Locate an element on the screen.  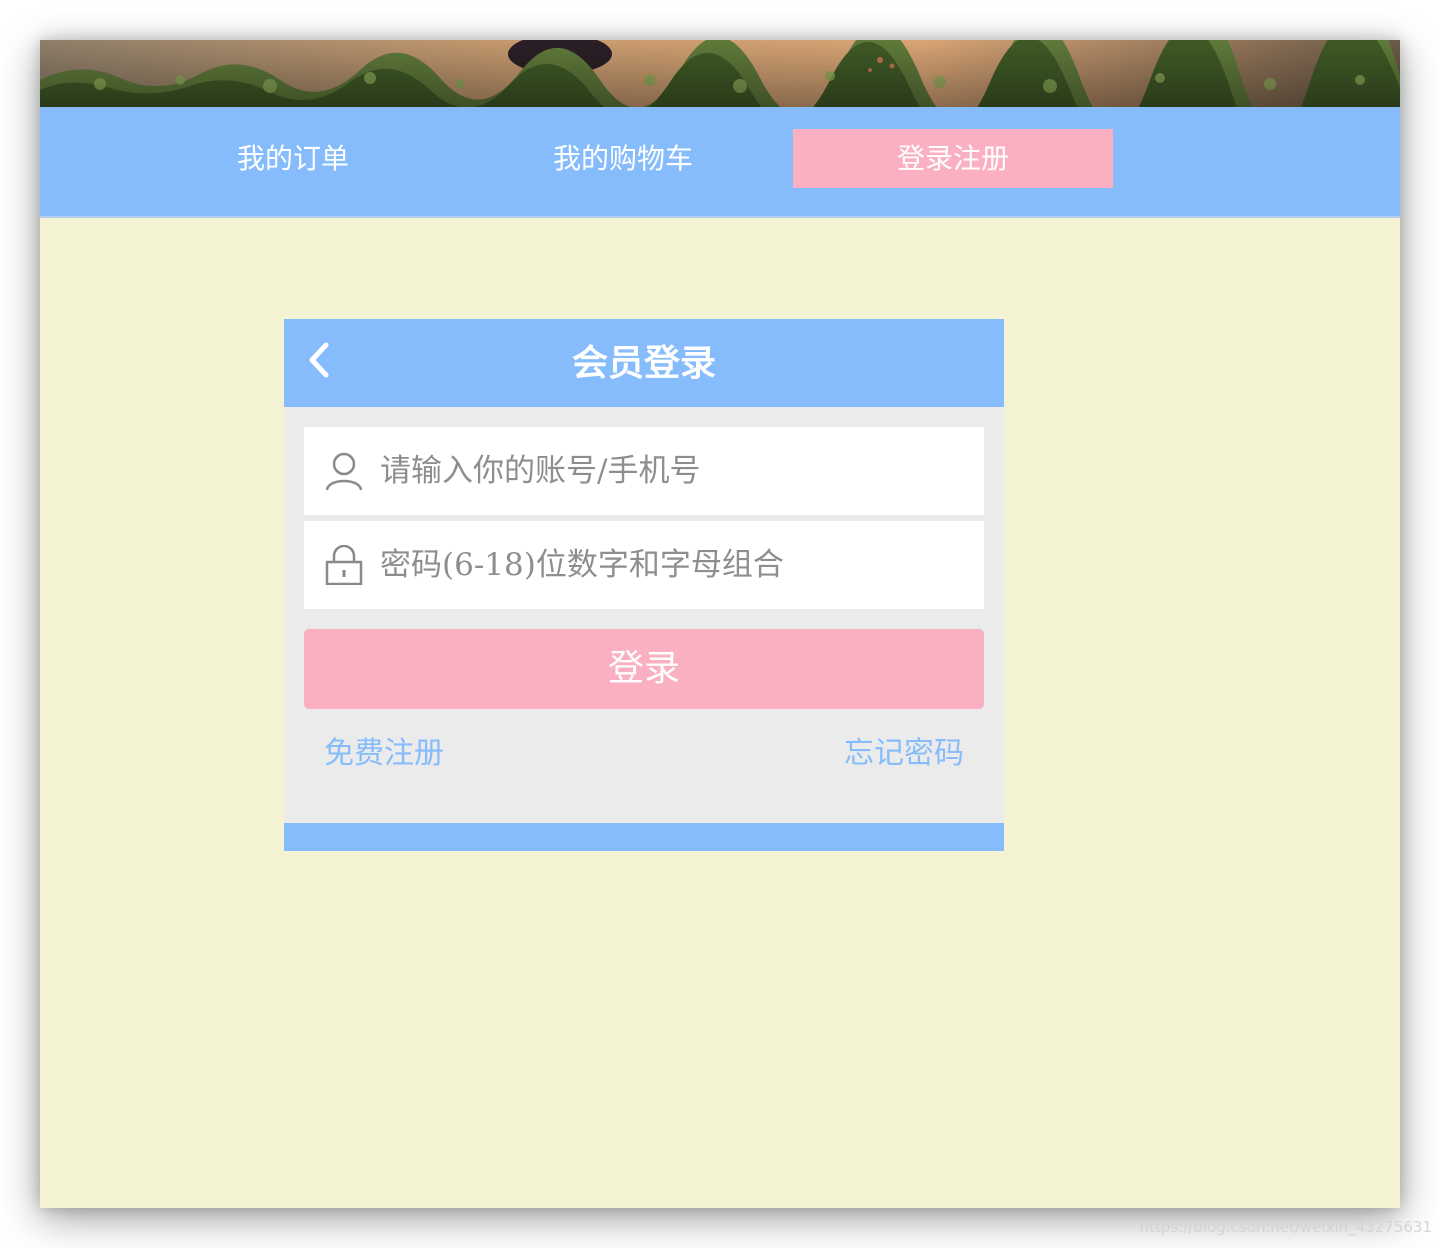
register-link: 免费注册 is located at coordinates (384, 754).